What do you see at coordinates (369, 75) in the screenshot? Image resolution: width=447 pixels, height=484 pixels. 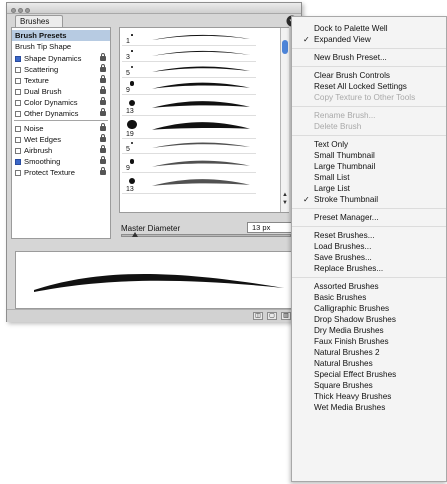 I see `menu-item: Clear Brush Controls` at bounding box center [369, 75].